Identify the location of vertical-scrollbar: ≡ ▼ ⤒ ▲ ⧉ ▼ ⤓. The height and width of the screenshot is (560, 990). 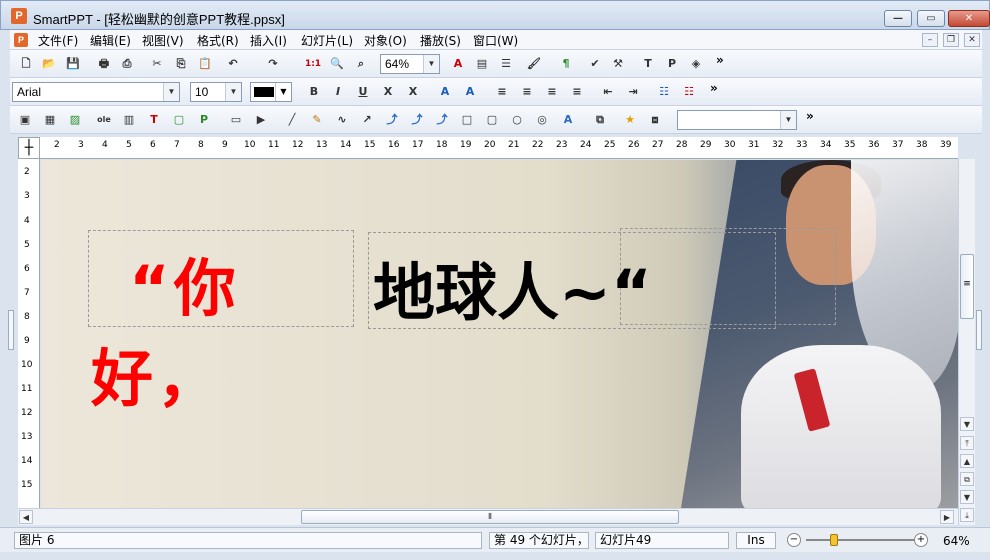
(966, 342).